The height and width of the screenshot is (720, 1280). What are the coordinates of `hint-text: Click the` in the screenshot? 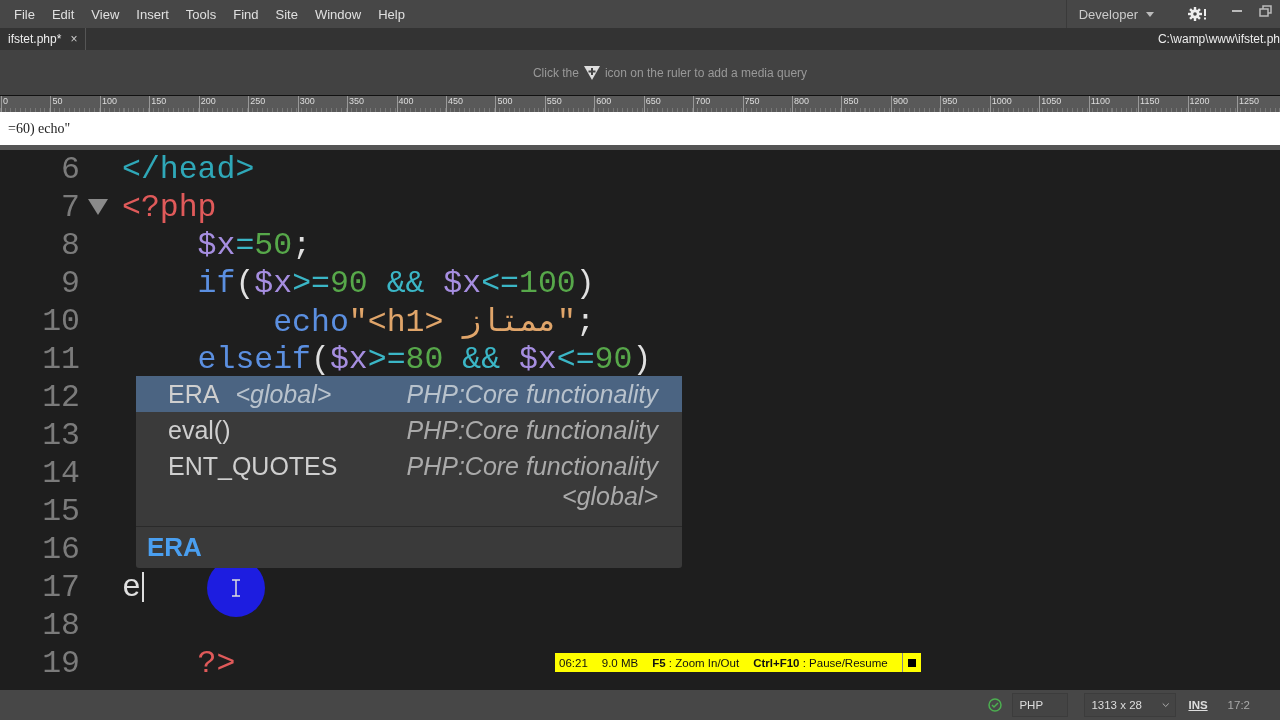 It's located at (555, 72).